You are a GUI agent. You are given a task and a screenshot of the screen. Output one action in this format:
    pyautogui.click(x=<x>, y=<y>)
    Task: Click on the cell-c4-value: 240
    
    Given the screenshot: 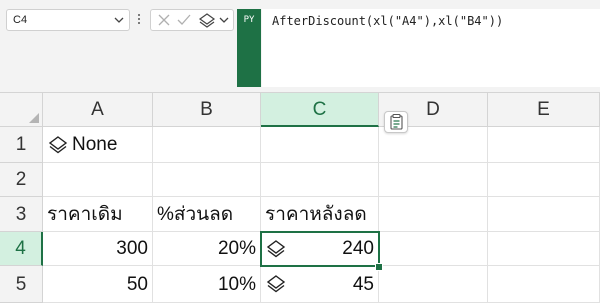 What is the action you would take?
    pyautogui.click(x=358, y=248)
    